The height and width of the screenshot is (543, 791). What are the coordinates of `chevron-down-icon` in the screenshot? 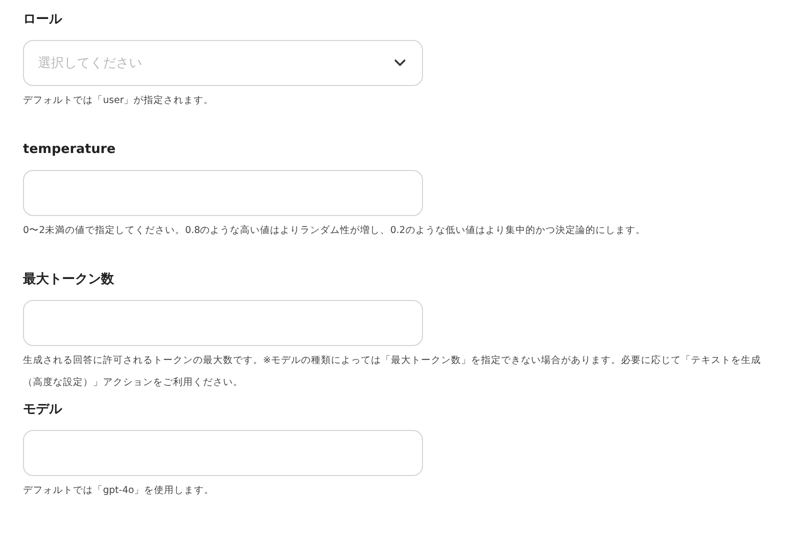 It's located at (400, 63).